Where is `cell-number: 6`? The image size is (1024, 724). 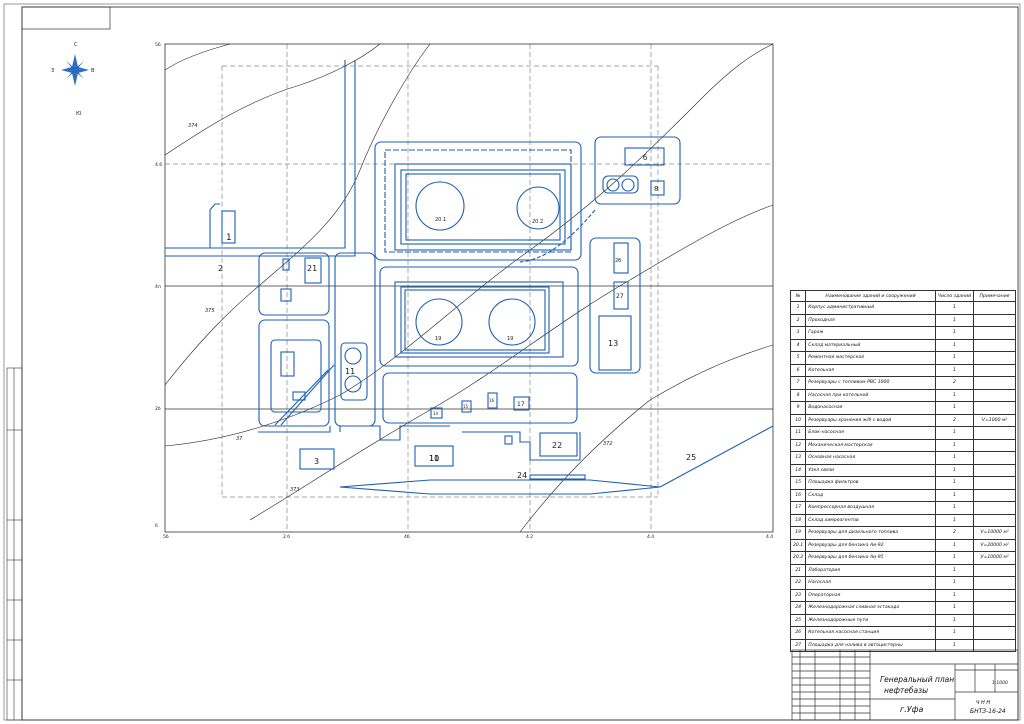 cell-number: 6 is located at coordinates (798, 370).